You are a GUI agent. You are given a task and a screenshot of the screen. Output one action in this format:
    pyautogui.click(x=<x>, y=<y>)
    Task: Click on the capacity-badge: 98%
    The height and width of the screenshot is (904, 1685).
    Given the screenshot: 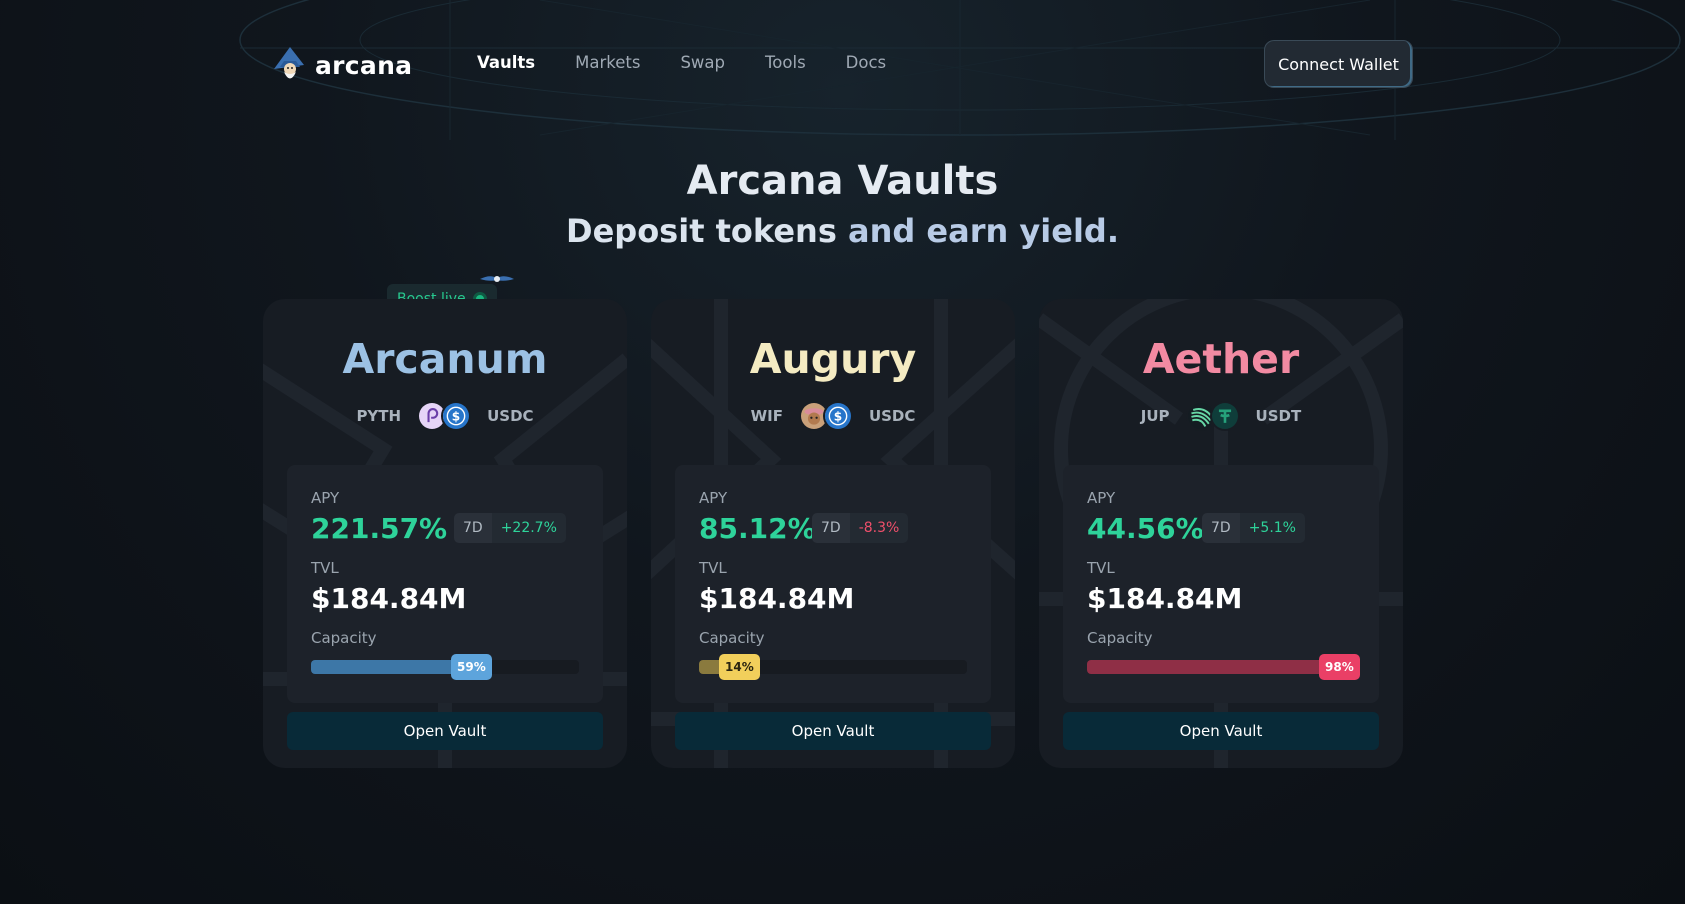 What is the action you would take?
    pyautogui.click(x=1339, y=667)
    